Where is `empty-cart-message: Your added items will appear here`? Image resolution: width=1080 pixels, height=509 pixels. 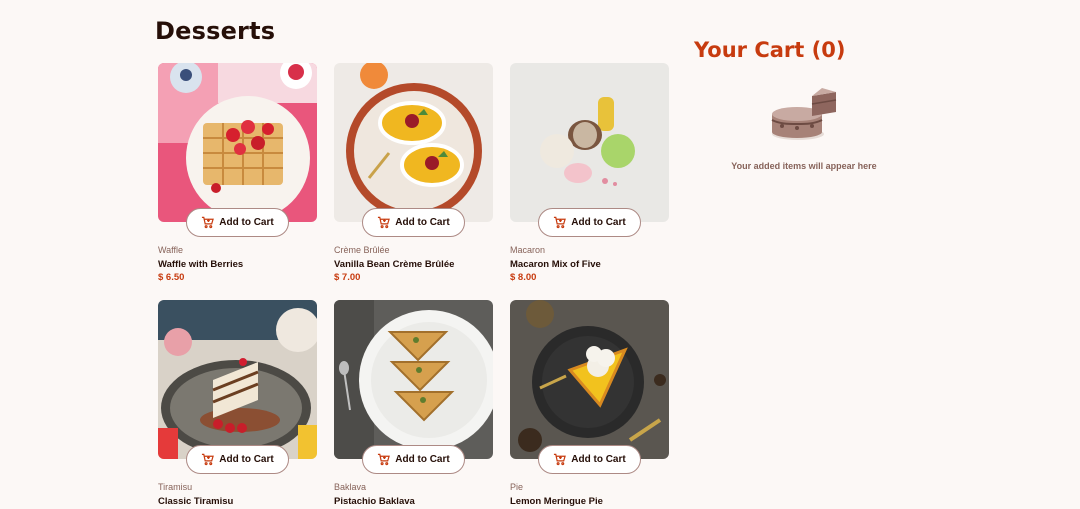 empty-cart-message: Your added items will appear here is located at coordinates (804, 166).